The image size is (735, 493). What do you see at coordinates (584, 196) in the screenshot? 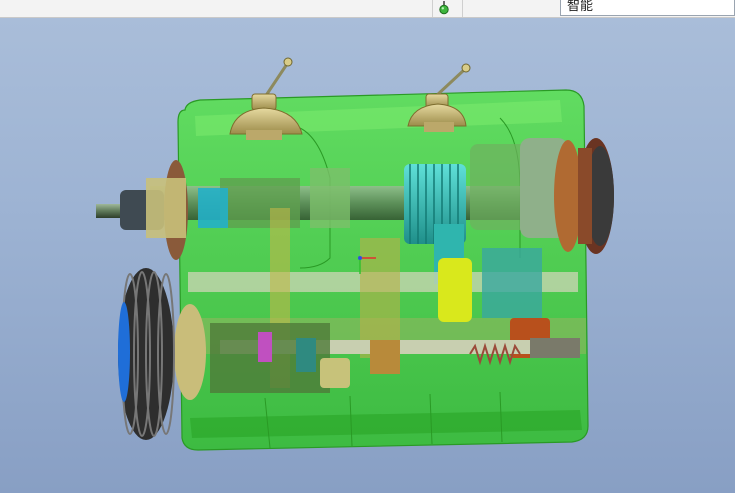
I see `right-flange-icon` at bounding box center [584, 196].